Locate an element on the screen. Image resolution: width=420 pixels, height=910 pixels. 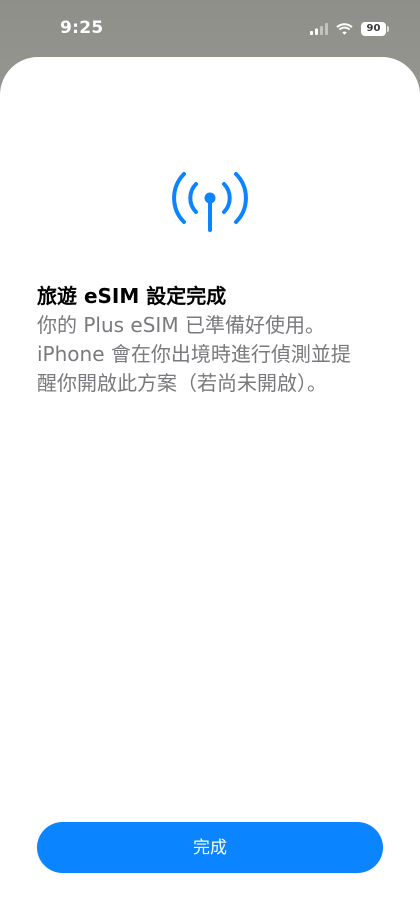
battery-icon: 90 is located at coordinates (375, 29).